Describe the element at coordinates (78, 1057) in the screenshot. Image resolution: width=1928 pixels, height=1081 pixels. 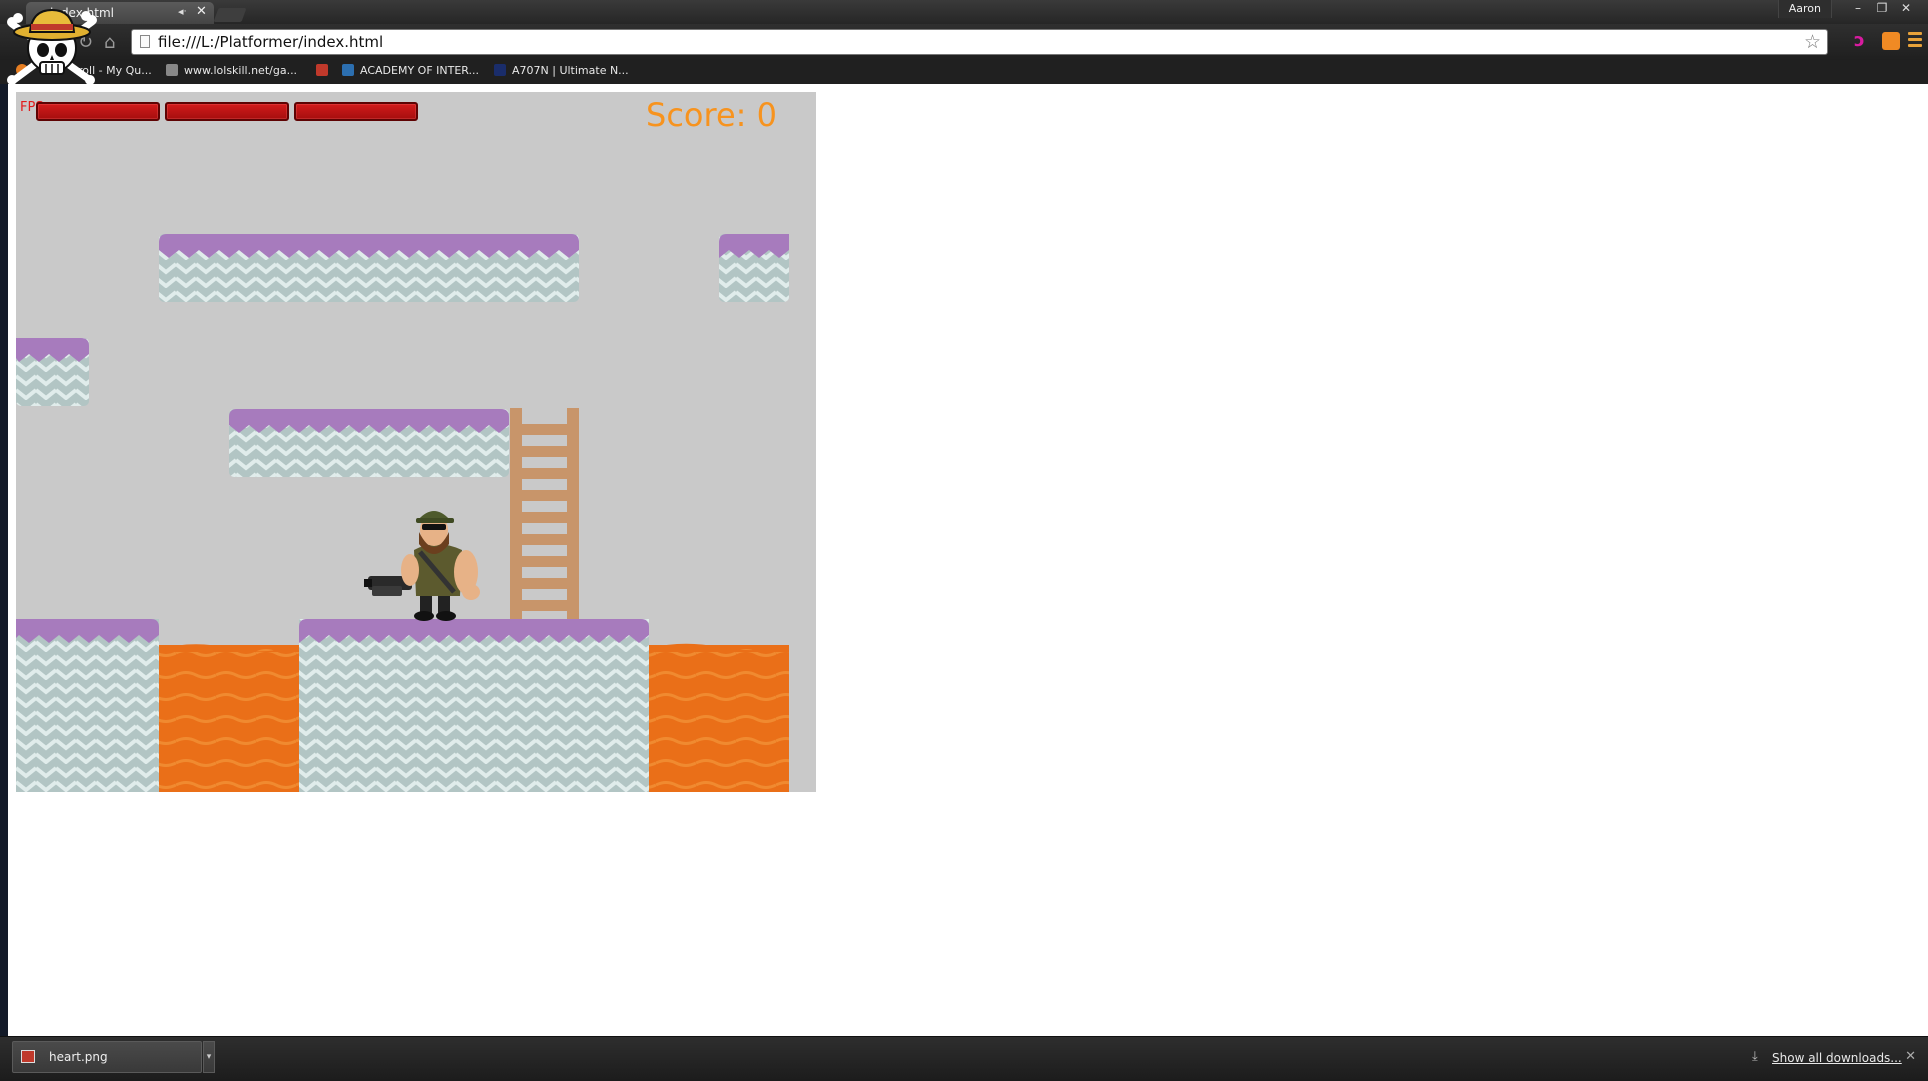
I see `download-filename: heart.png` at that location.